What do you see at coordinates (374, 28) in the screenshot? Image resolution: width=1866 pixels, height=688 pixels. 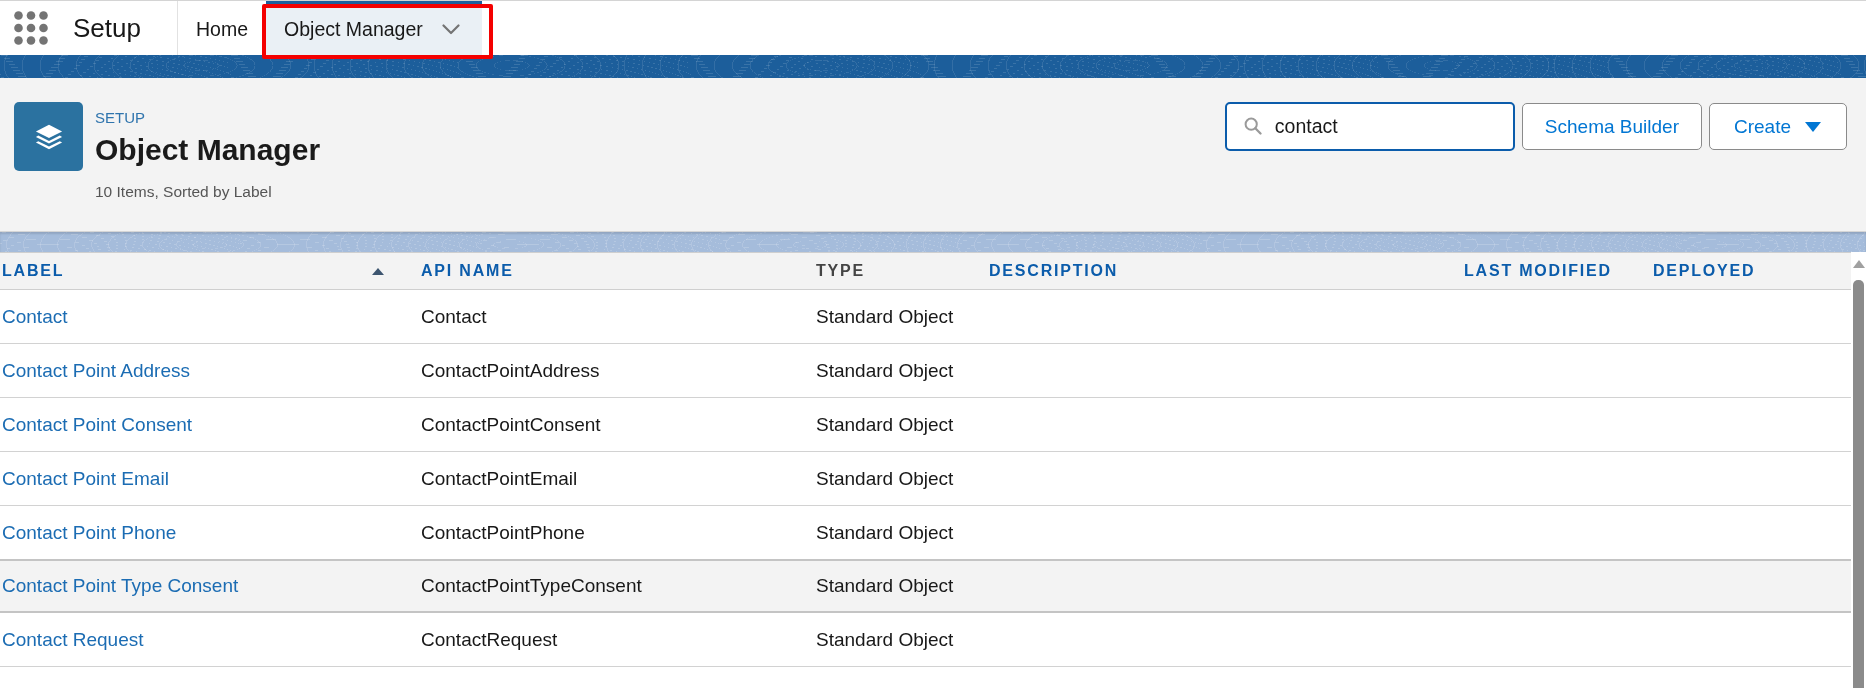 I see `nav-tab: Object Manager` at bounding box center [374, 28].